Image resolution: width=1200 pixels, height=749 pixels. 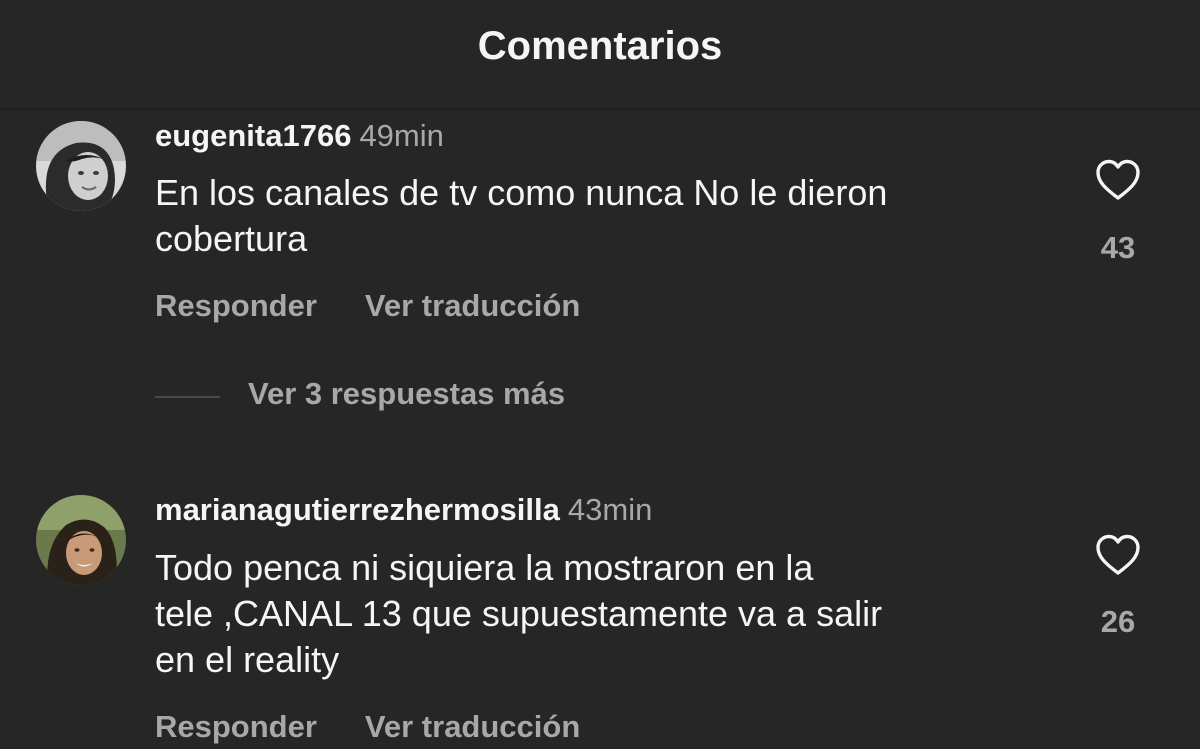 I want to click on comment-time: 43min, so click(x=610, y=509).